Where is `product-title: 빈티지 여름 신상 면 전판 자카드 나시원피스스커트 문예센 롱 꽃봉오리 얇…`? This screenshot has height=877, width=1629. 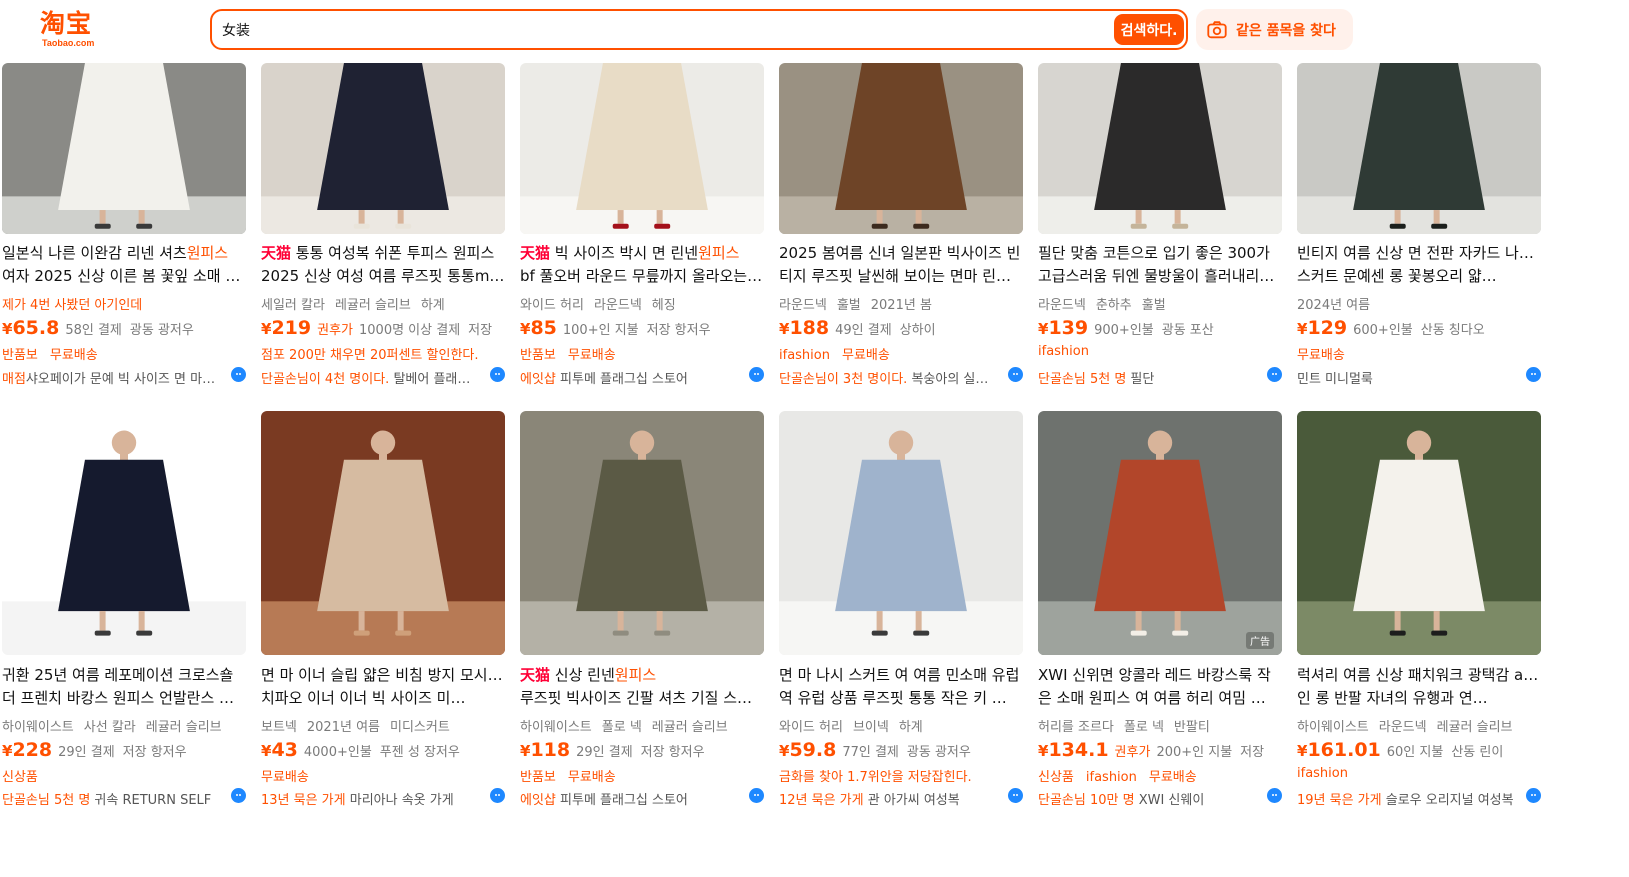 product-title: 빈티지 여름 신상 면 전판 자카드 나시원피스스커트 문예센 롱 꽃봉오리 얇… is located at coordinates (1419, 265).